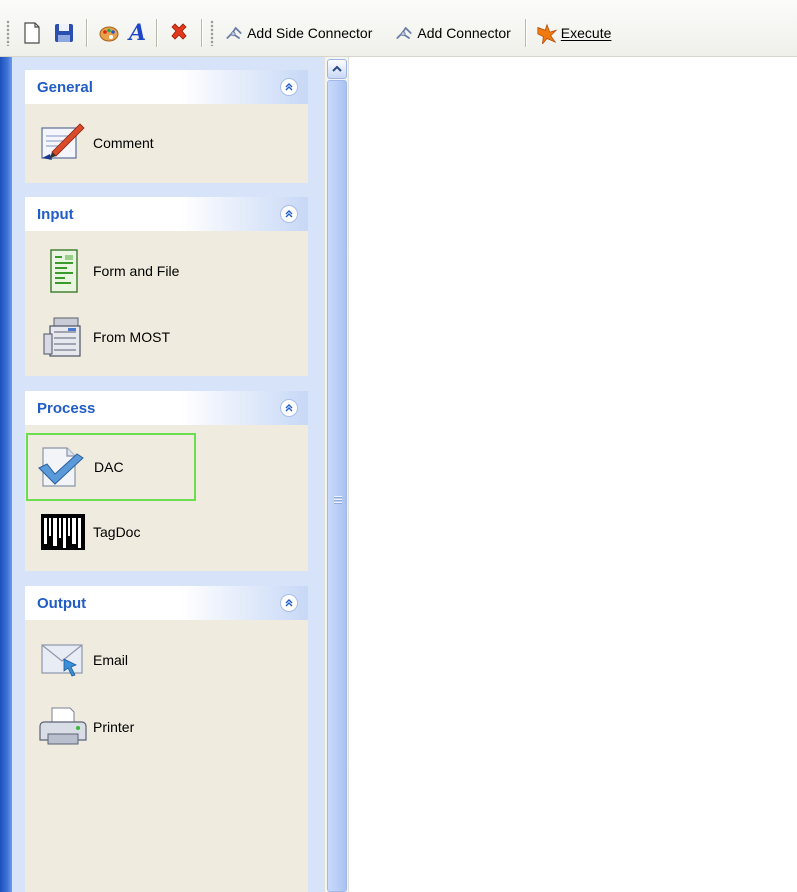 The width and height of the screenshot is (797, 892). Describe the element at coordinates (111, 660) in the screenshot. I see `tool-item-label: Email` at that location.